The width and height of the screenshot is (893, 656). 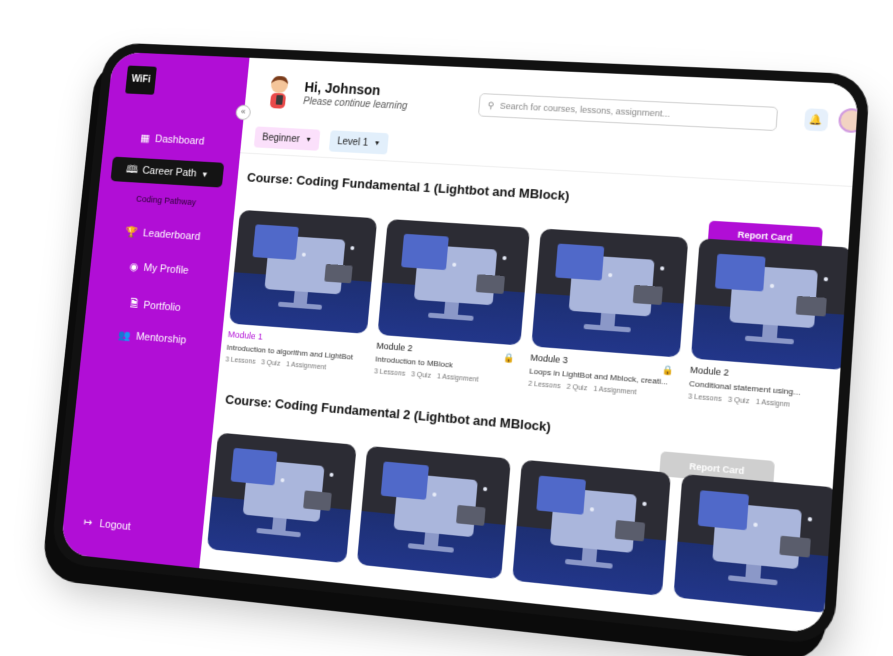 I want to click on group-icon: 👥, so click(x=124, y=336).